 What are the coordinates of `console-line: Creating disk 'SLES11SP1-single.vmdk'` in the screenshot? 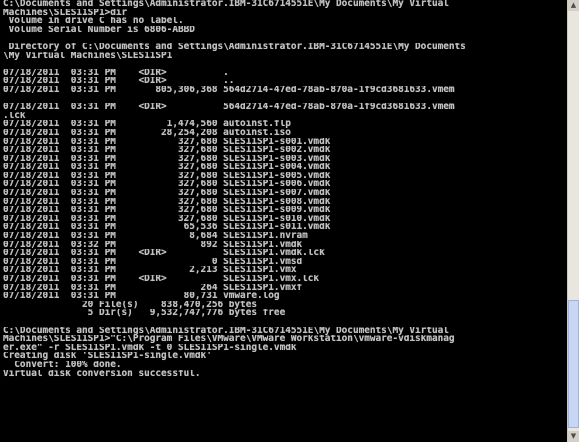 It's located at (107, 356).